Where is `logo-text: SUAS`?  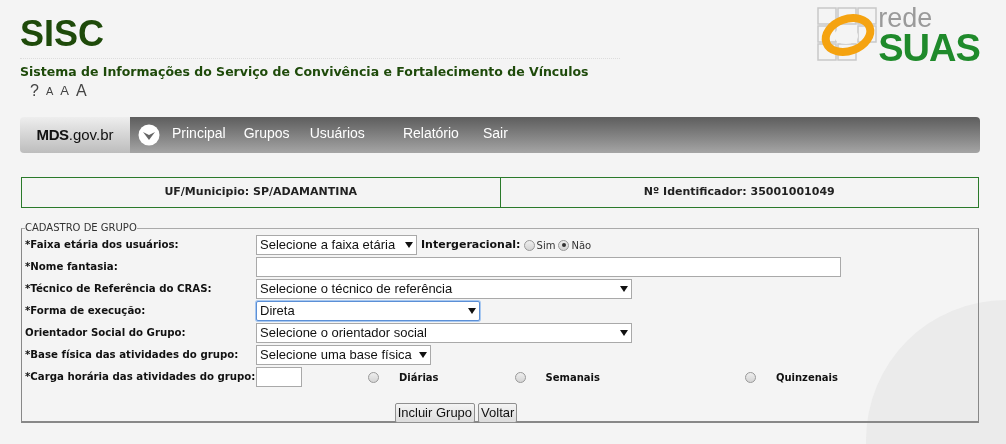
logo-text: SUAS is located at coordinates (929, 48).